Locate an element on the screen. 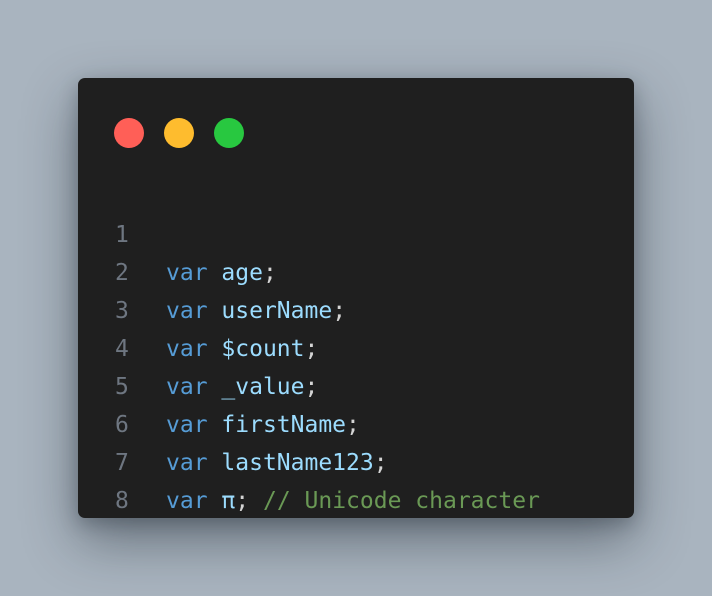 The width and height of the screenshot is (712, 596). code-line: 3 var $count; is located at coordinates (356, 308).